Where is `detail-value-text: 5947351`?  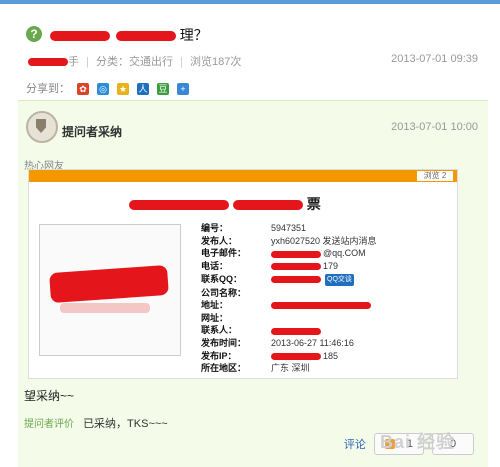 detail-value-text: 5947351 is located at coordinates (289, 228).